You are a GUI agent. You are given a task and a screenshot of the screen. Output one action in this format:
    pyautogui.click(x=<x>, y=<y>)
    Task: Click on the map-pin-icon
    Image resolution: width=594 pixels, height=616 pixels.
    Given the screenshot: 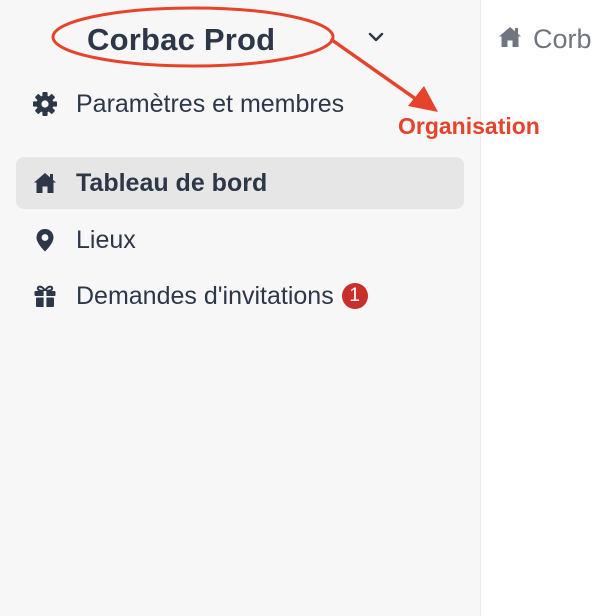 What is the action you would take?
    pyautogui.click(x=45, y=240)
    